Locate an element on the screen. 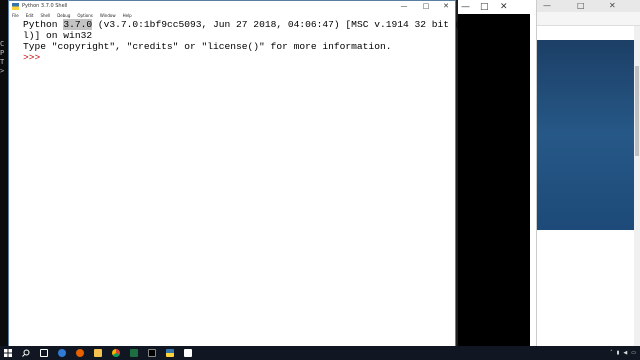  browser-address-bar is located at coordinates (588, 19).